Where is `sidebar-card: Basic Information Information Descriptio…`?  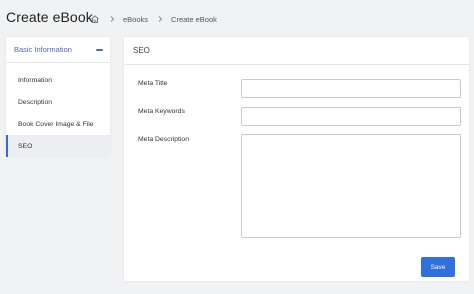 sidebar-card: Basic Information Information Descriptio… is located at coordinates (58, 97).